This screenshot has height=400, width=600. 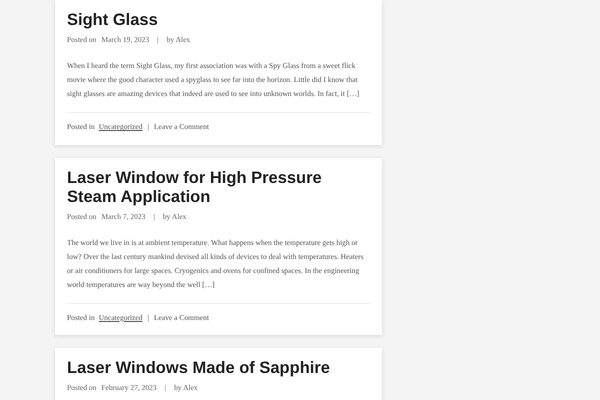 I want to click on post-title: Laser Windows Made of Sapphire, so click(x=218, y=368).